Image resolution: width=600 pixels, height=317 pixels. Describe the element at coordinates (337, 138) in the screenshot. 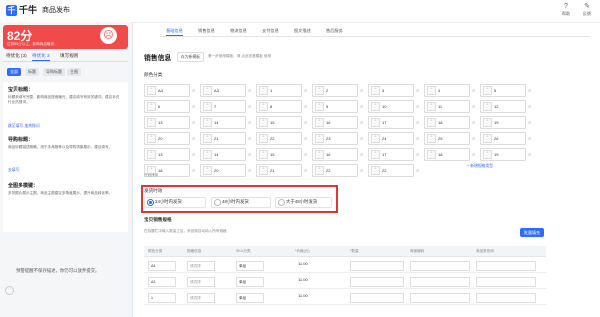

I see `color-input: +23 ⊖` at that location.